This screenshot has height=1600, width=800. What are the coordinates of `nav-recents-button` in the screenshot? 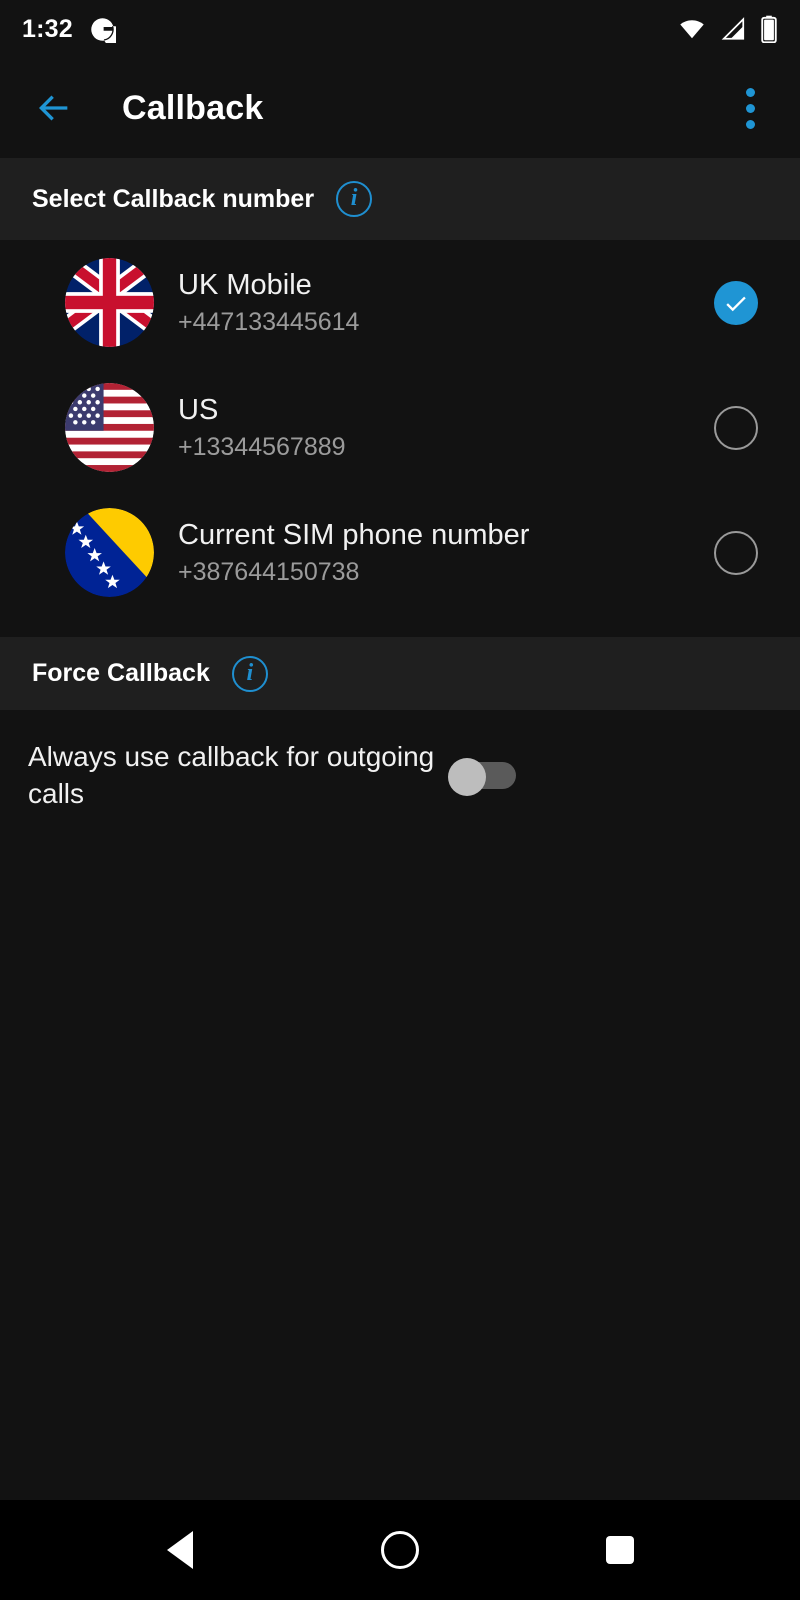 It's located at (620, 1550).